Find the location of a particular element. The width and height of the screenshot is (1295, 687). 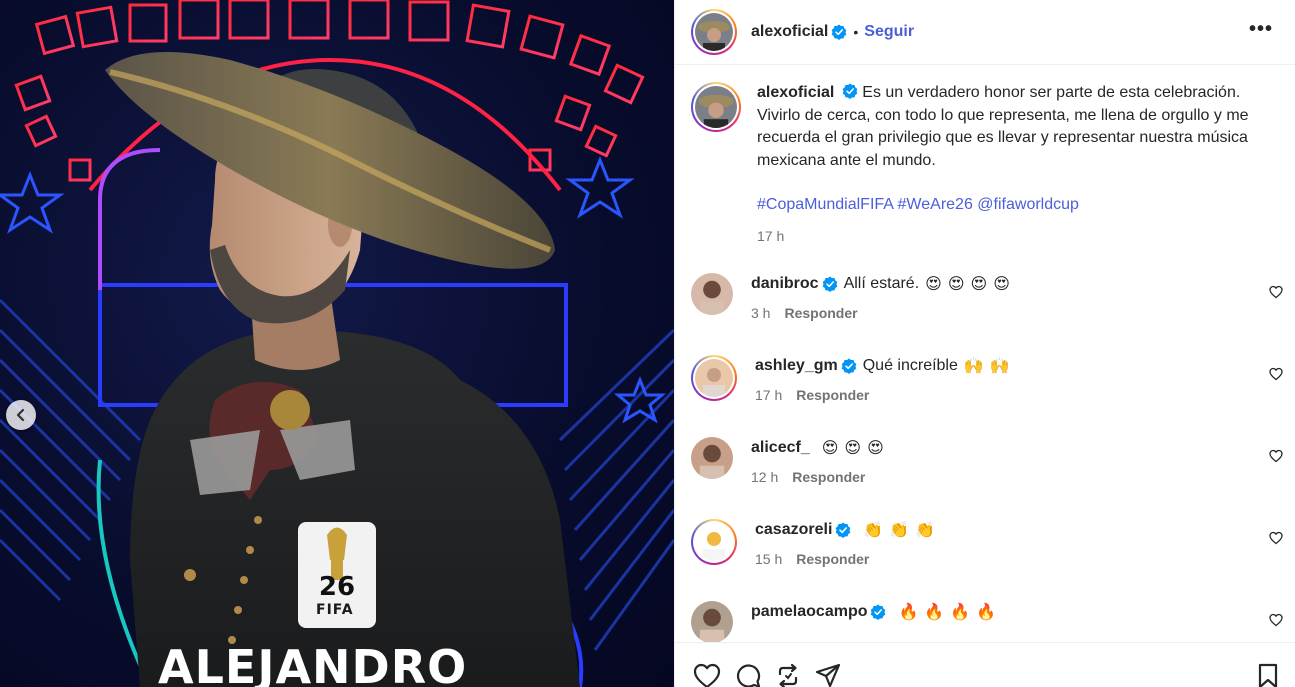

hashtag-link: #CopaMundialFIFA is located at coordinates (825, 204).